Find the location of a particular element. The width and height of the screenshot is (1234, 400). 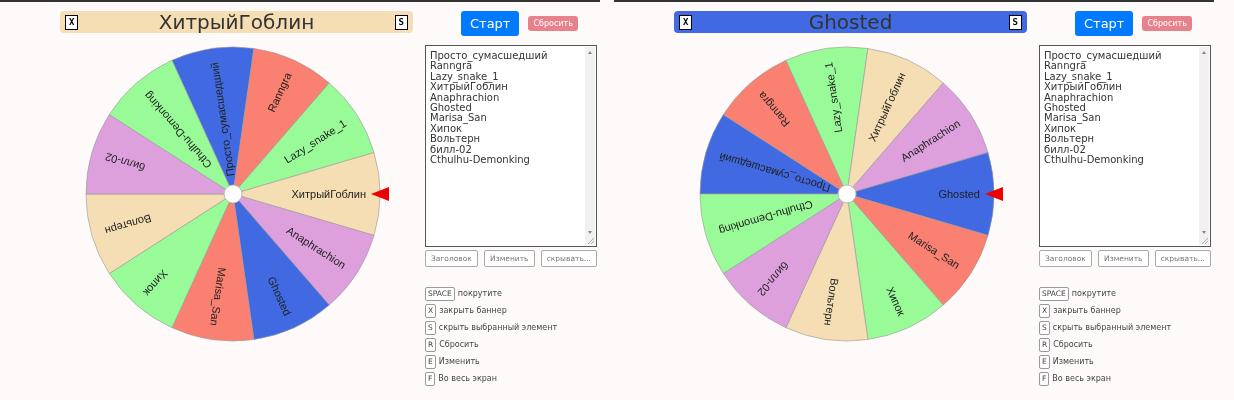

segment-label: Marisa_San is located at coordinates (217, 296).